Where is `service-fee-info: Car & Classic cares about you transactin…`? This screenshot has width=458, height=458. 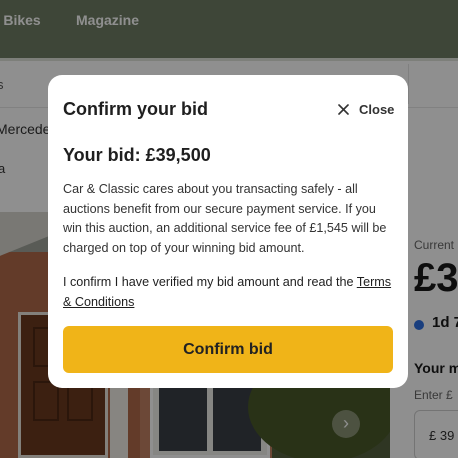 service-fee-info: Car & Classic cares about you transactin… is located at coordinates (225, 218).